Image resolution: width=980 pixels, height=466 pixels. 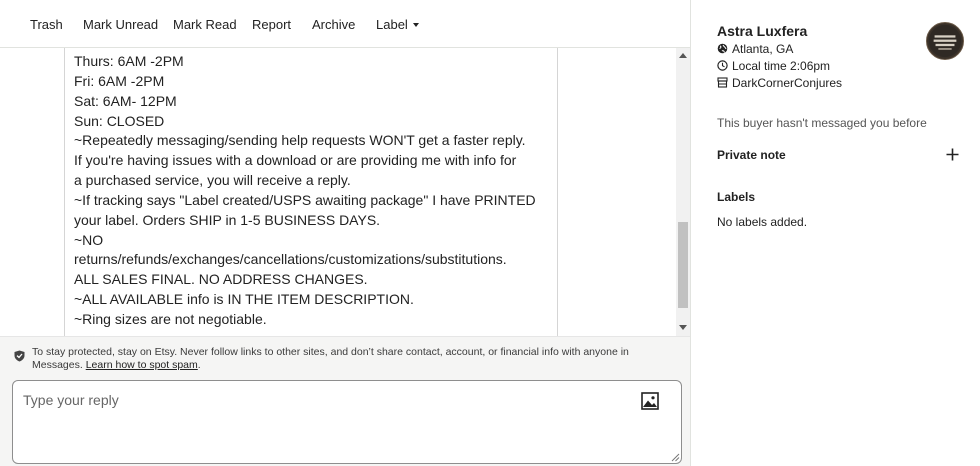 What do you see at coordinates (762, 222) in the screenshot?
I see `no-labels-text: No labels added.` at bounding box center [762, 222].